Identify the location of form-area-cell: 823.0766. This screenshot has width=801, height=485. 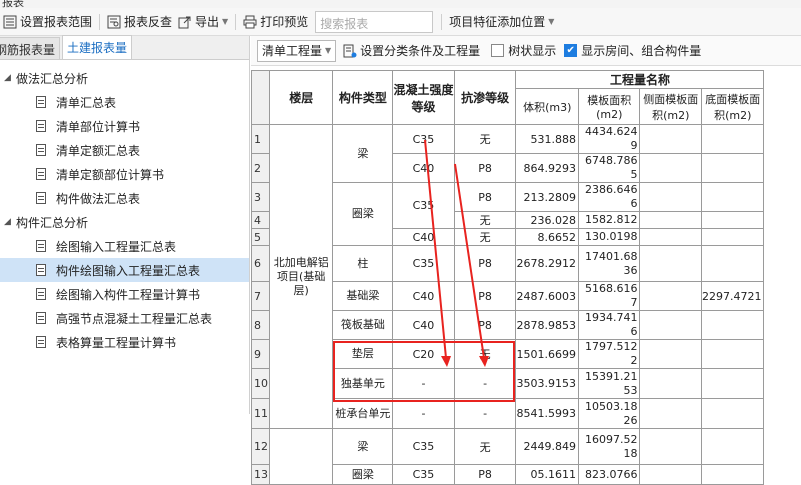
(609, 474).